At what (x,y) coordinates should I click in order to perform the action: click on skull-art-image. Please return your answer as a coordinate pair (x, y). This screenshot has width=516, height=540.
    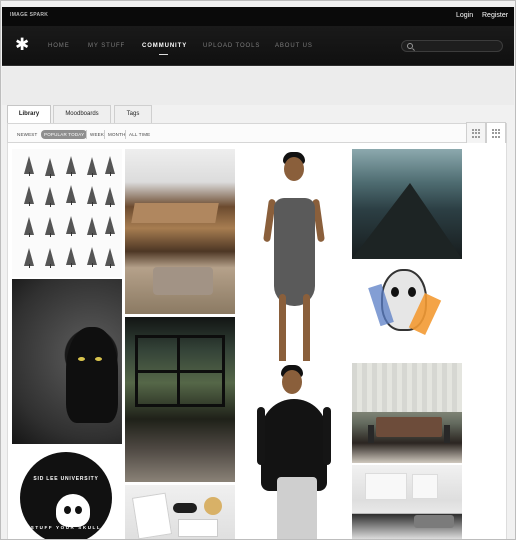
    Looking at the image, I should click on (407, 311).